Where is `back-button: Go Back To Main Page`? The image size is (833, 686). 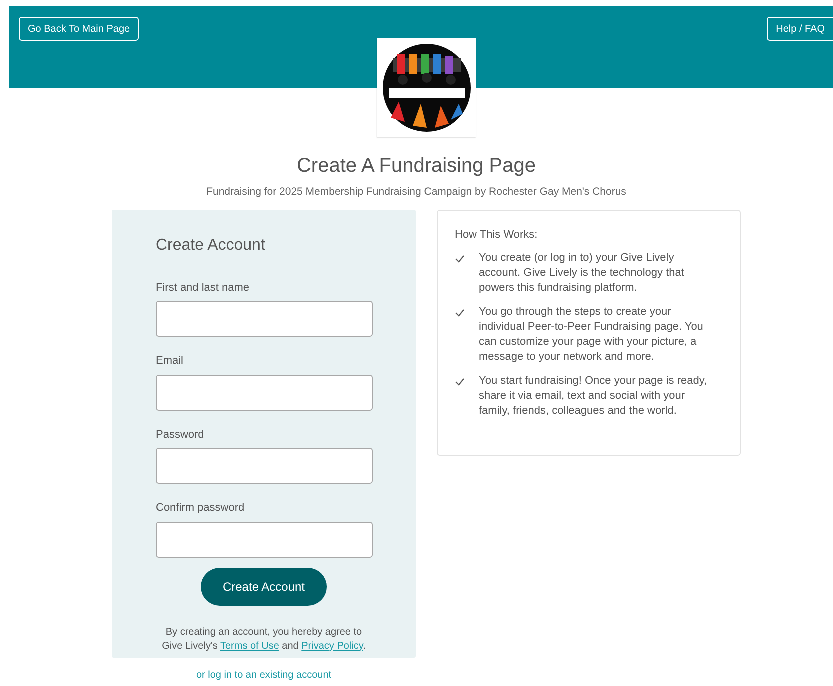
back-button: Go Back To Main Page is located at coordinates (79, 29).